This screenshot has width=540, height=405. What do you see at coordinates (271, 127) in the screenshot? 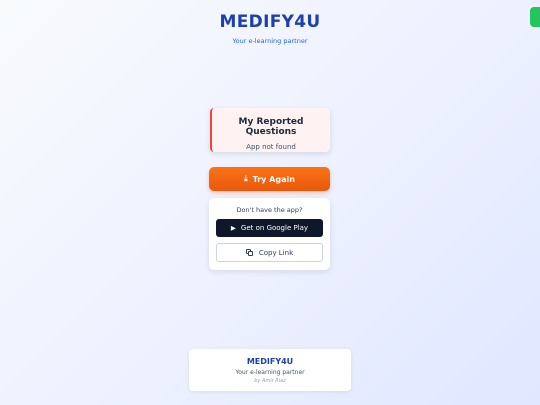
I see `error-title: My Reported Questions` at bounding box center [271, 127].